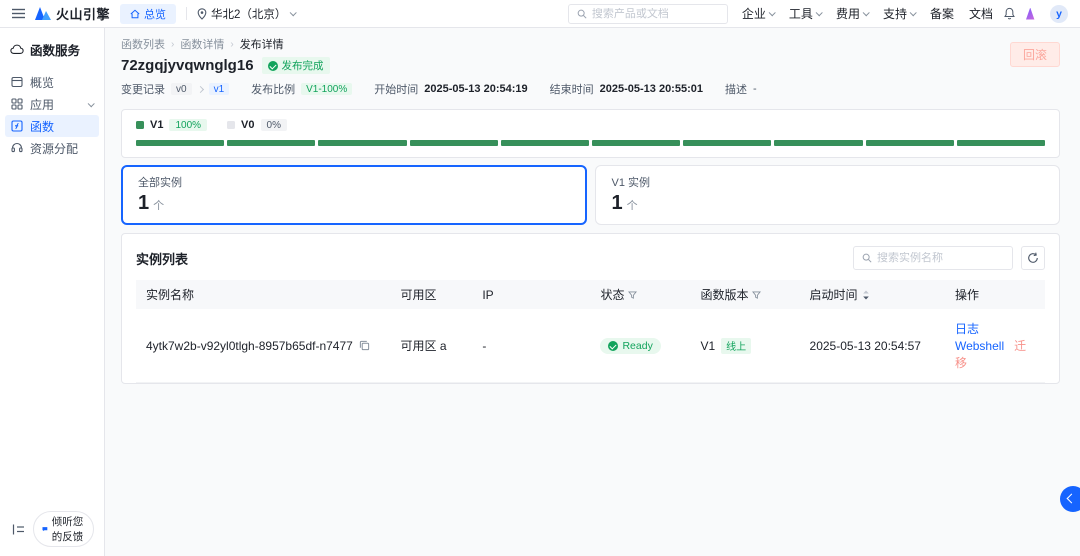 The image size is (1080, 556). I want to click on legend-v0: V0 0%, so click(257, 125).